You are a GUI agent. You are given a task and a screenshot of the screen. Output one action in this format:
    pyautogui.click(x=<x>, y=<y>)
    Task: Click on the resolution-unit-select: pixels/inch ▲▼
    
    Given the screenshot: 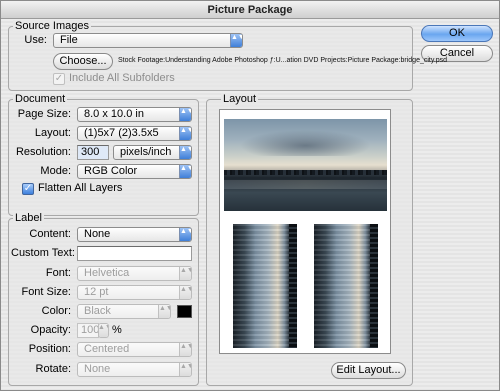 What is the action you would take?
    pyautogui.click(x=152, y=152)
    